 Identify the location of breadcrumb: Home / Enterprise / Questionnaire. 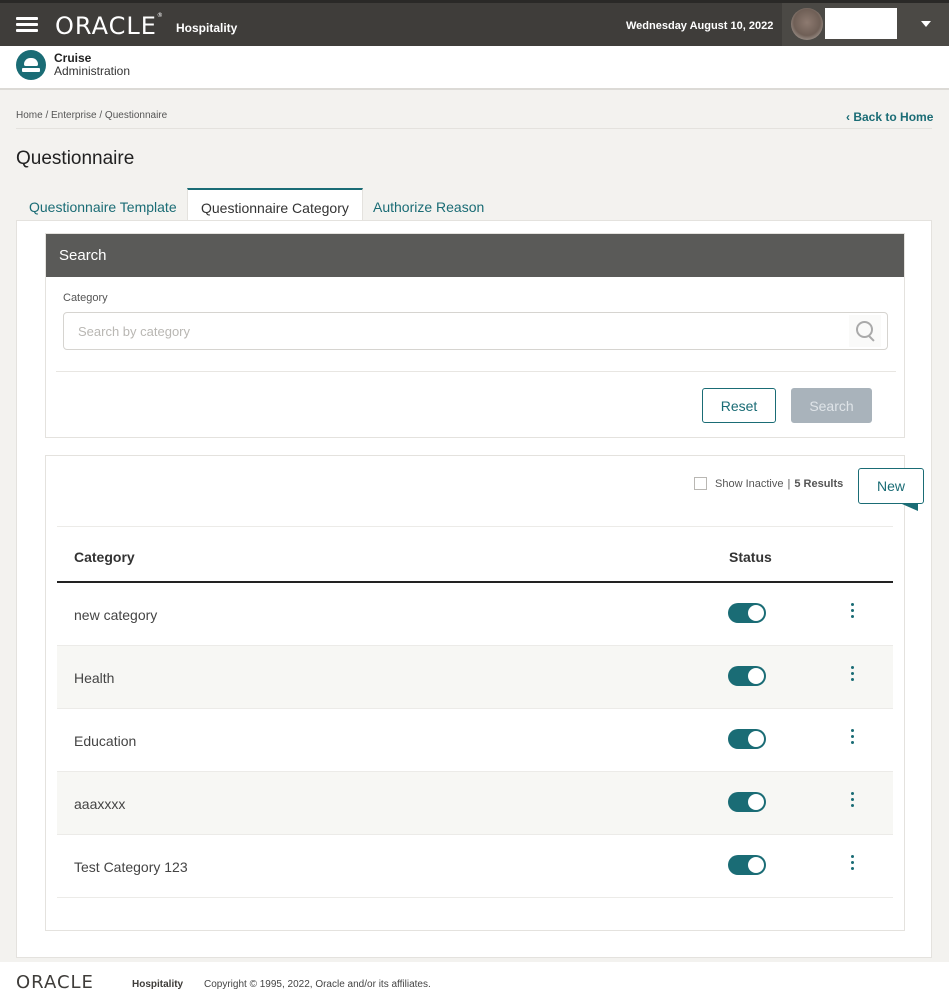
(91, 115).